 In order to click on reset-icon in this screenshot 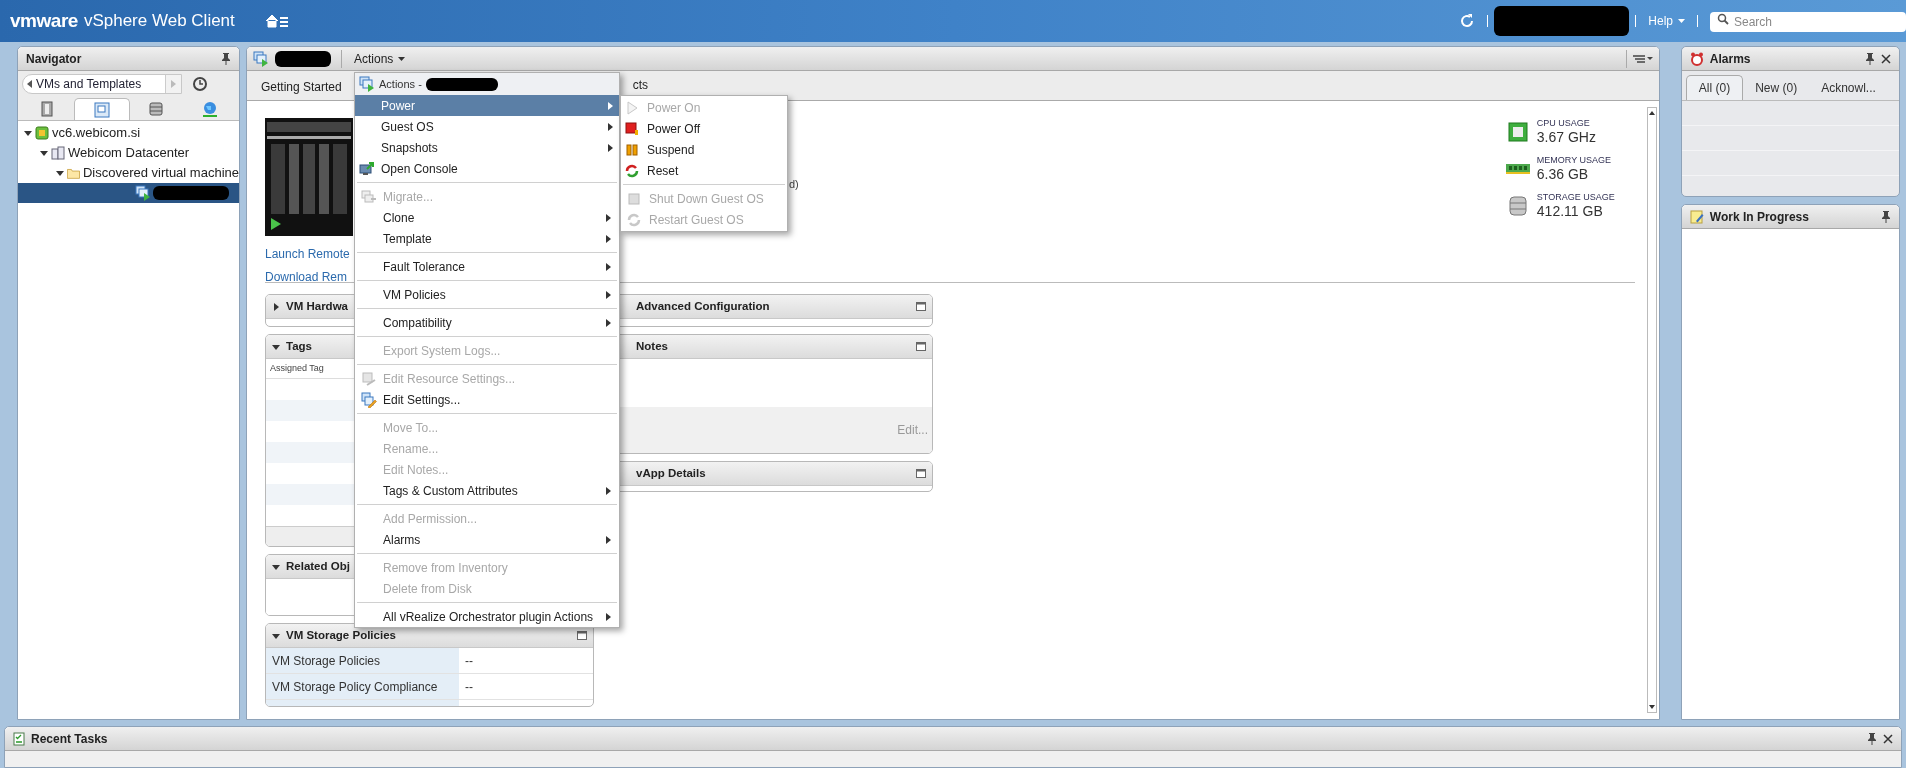, I will do `click(632, 170)`.